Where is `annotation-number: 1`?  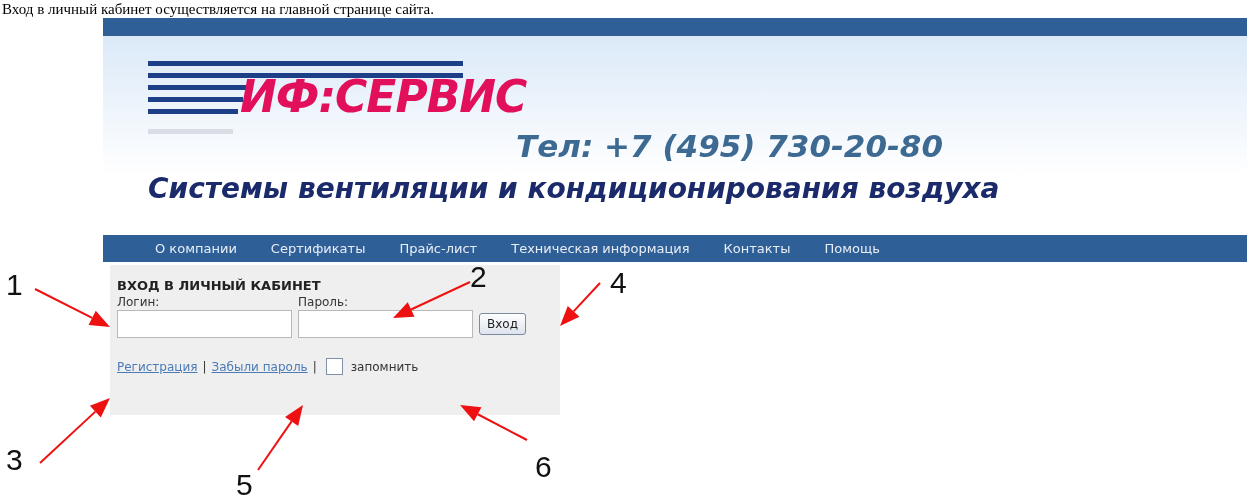 annotation-number: 1 is located at coordinates (14, 285).